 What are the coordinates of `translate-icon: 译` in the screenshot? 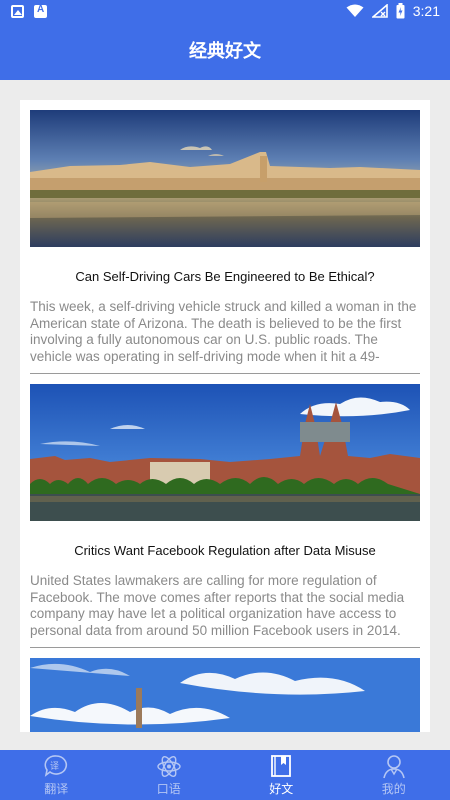 It's located at (56, 766).